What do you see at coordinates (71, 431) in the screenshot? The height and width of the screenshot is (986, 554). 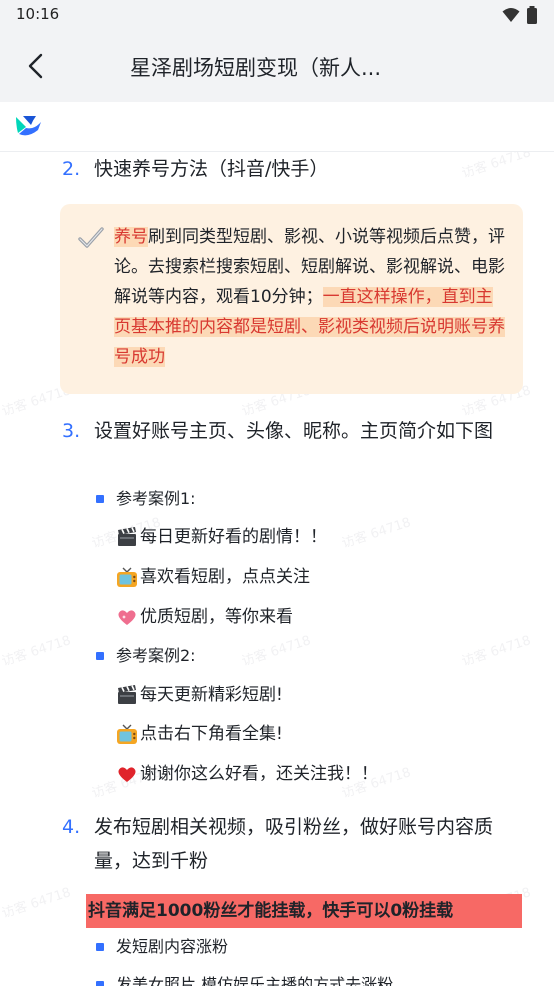 I see `list-number: 3.` at bounding box center [71, 431].